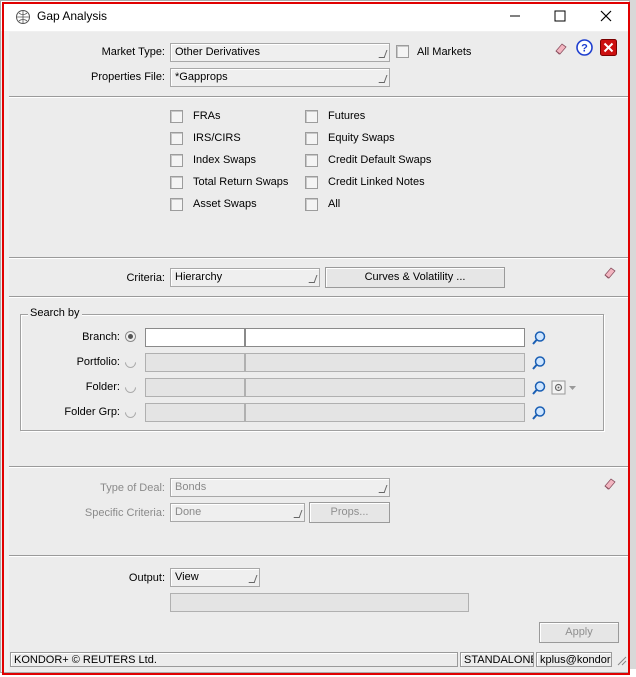 The height and width of the screenshot is (677, 636). Describe the element at coordinates (311, 116) in the screenshot. I see `futures-checkbox` at that location.